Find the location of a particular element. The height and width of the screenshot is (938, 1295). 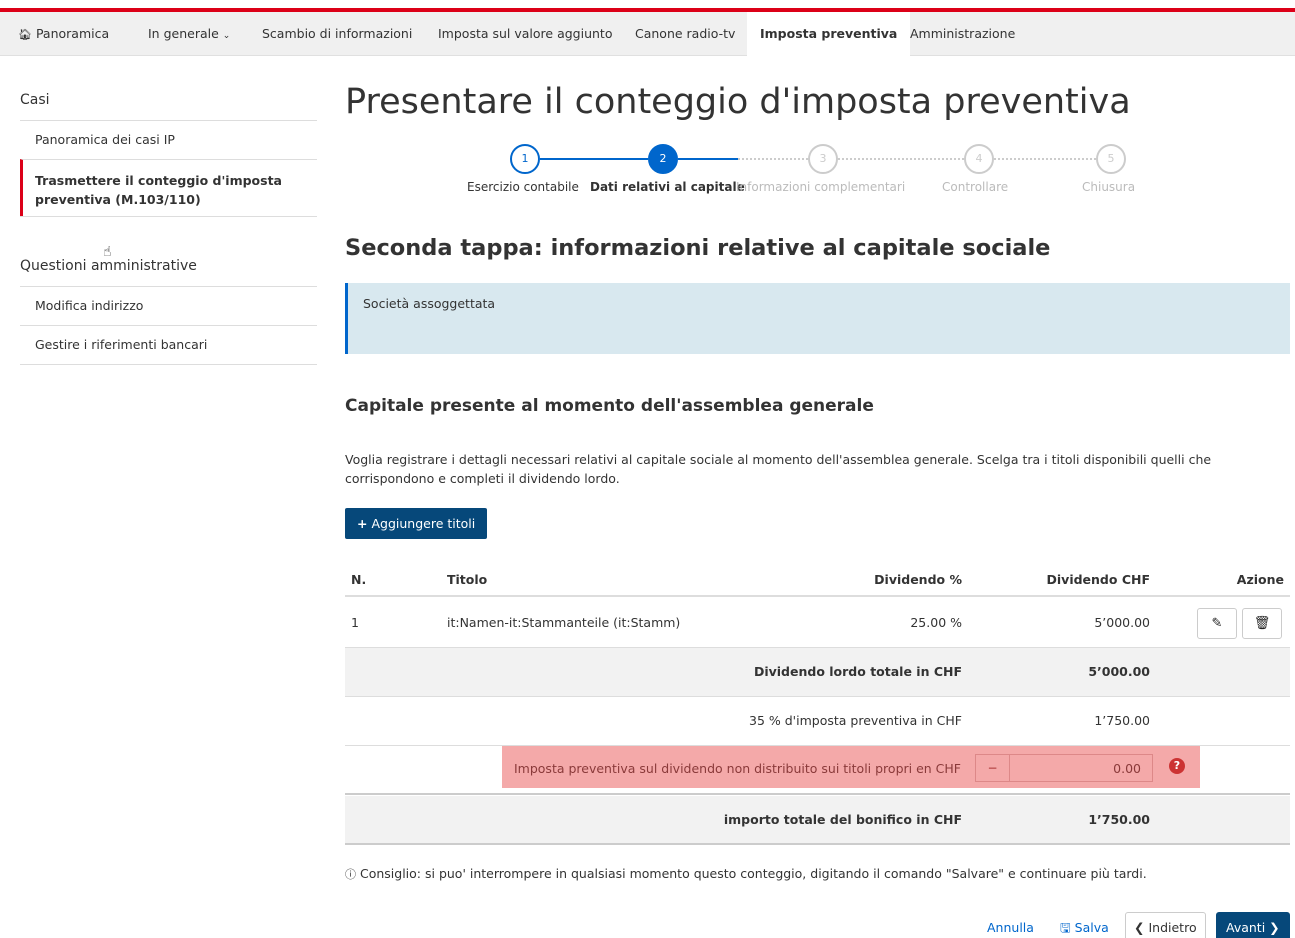

sidebar-item-panoramica-casi: Panoramica dei casi IP is located at coordinates (168, 139).